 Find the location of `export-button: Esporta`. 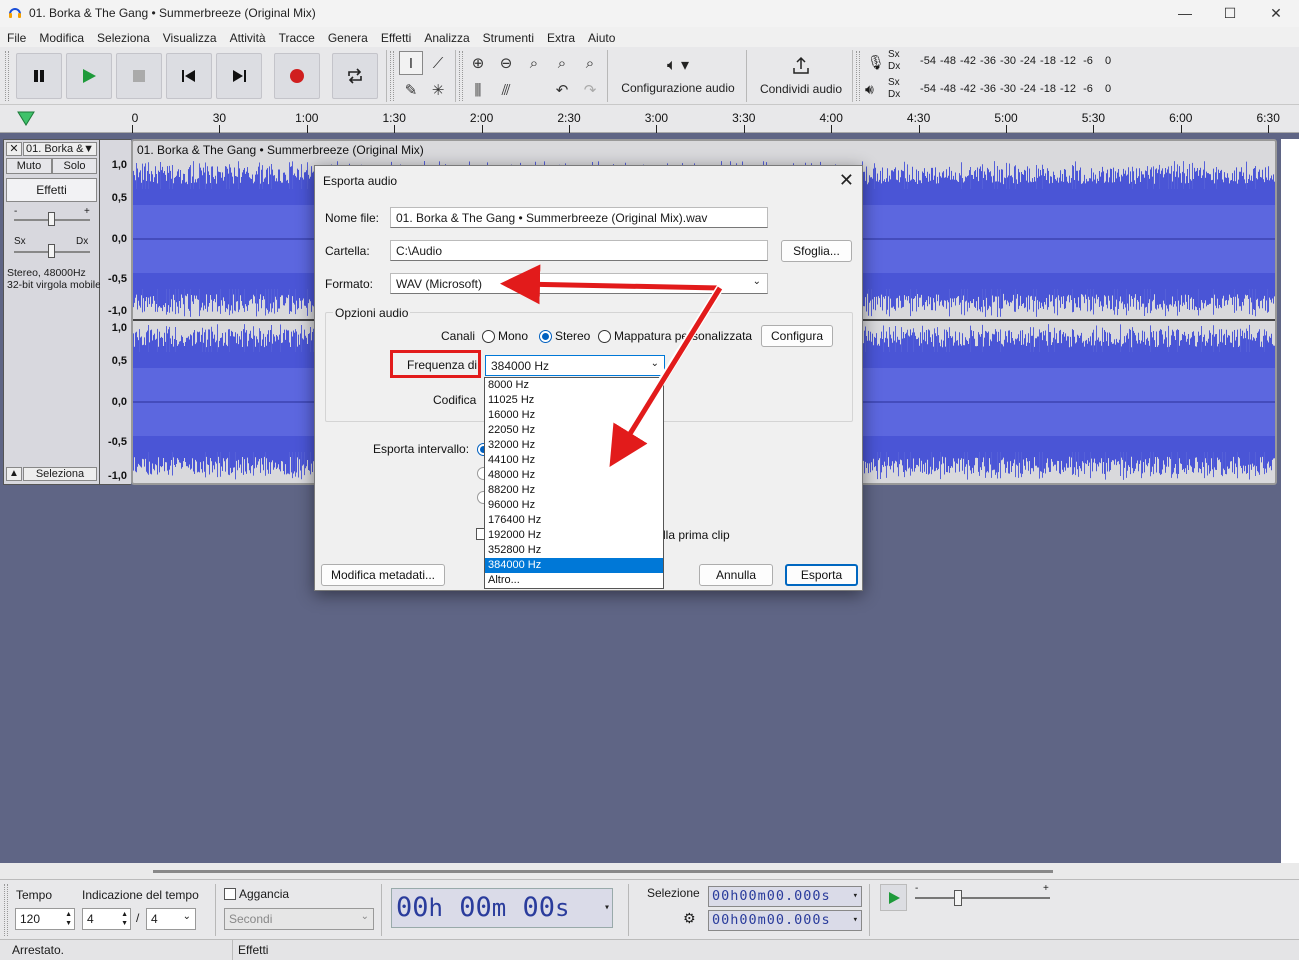

export-button: Esporta is located at coordinates (821, 575).